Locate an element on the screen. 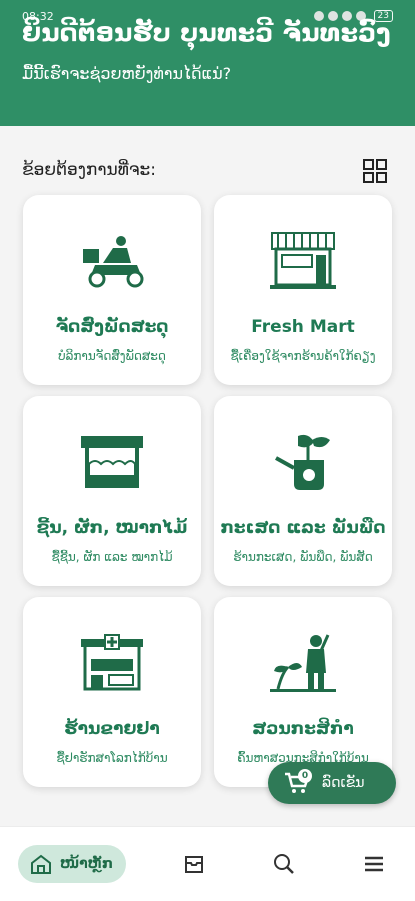  delivery-scooter-icon is located at coordinates (113, 262).